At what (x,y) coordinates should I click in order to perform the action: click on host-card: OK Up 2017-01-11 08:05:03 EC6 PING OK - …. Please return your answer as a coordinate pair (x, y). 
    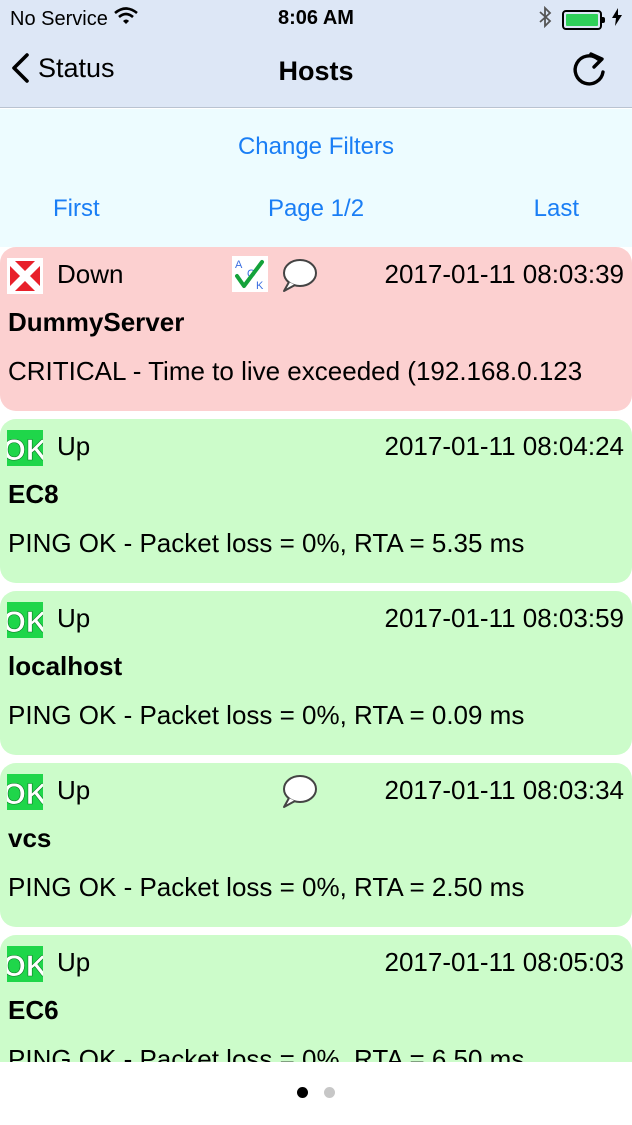
    Looking at the image, I should click on (316, 998).